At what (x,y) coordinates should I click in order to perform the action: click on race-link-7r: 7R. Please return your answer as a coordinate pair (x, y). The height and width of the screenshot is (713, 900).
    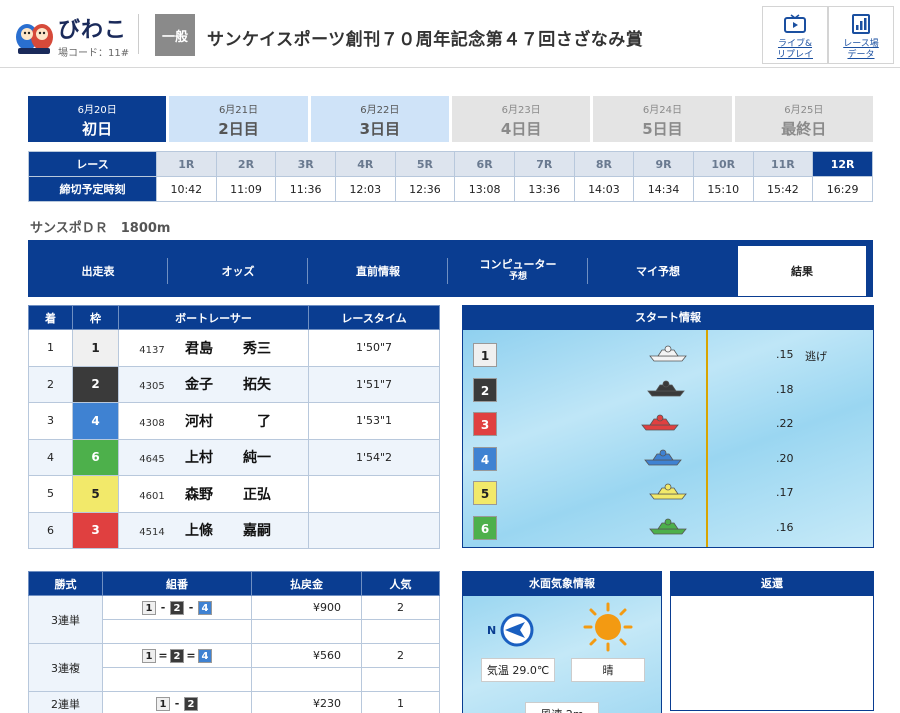
    Looking at the image, I should click on (544, 164).